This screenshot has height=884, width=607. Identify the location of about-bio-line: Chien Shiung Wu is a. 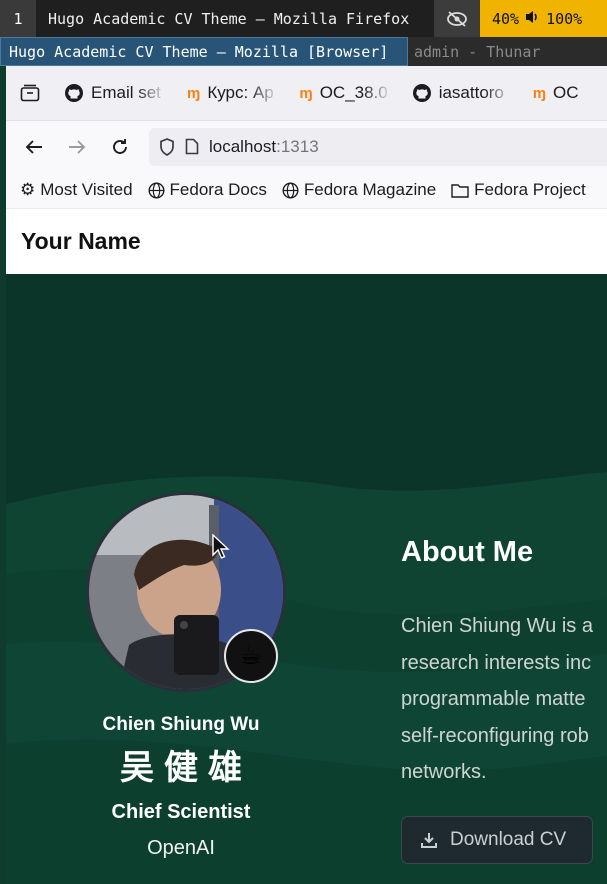
(497, 626).